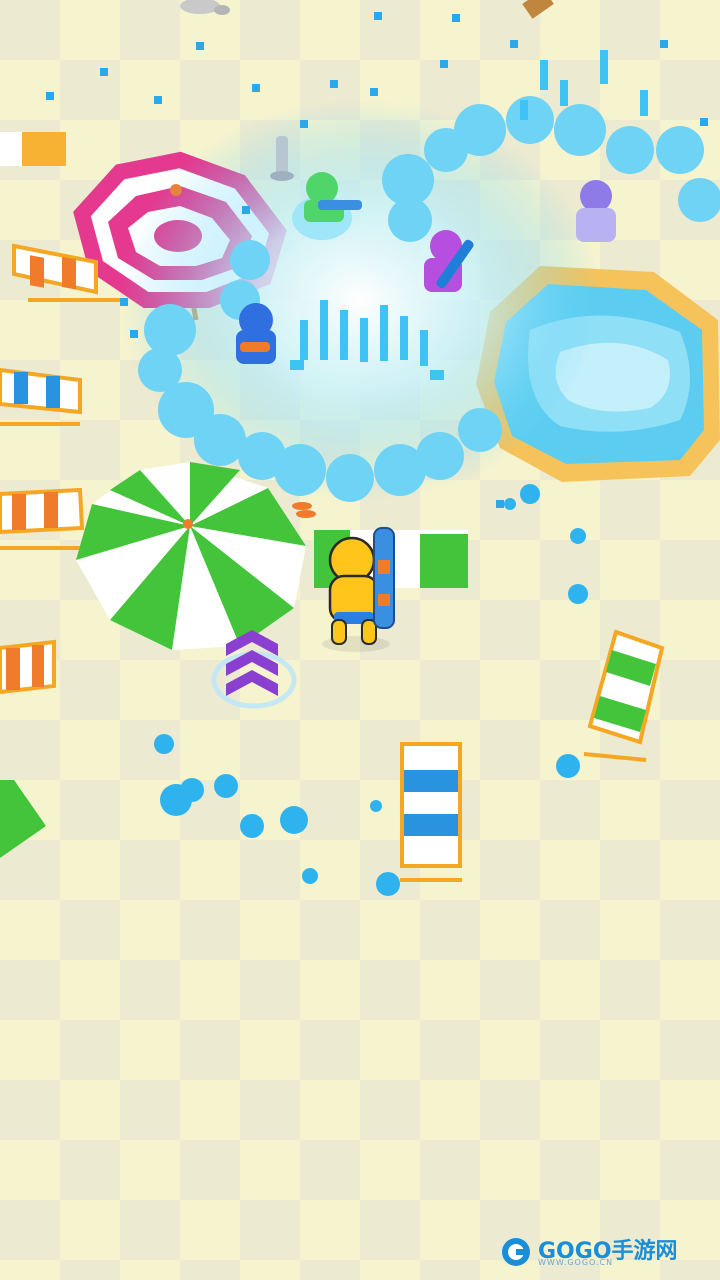  What do you see at coordinates (596, 211) in the screenshot?
I see `enemy-lavender` at bounding box center [596, 211].